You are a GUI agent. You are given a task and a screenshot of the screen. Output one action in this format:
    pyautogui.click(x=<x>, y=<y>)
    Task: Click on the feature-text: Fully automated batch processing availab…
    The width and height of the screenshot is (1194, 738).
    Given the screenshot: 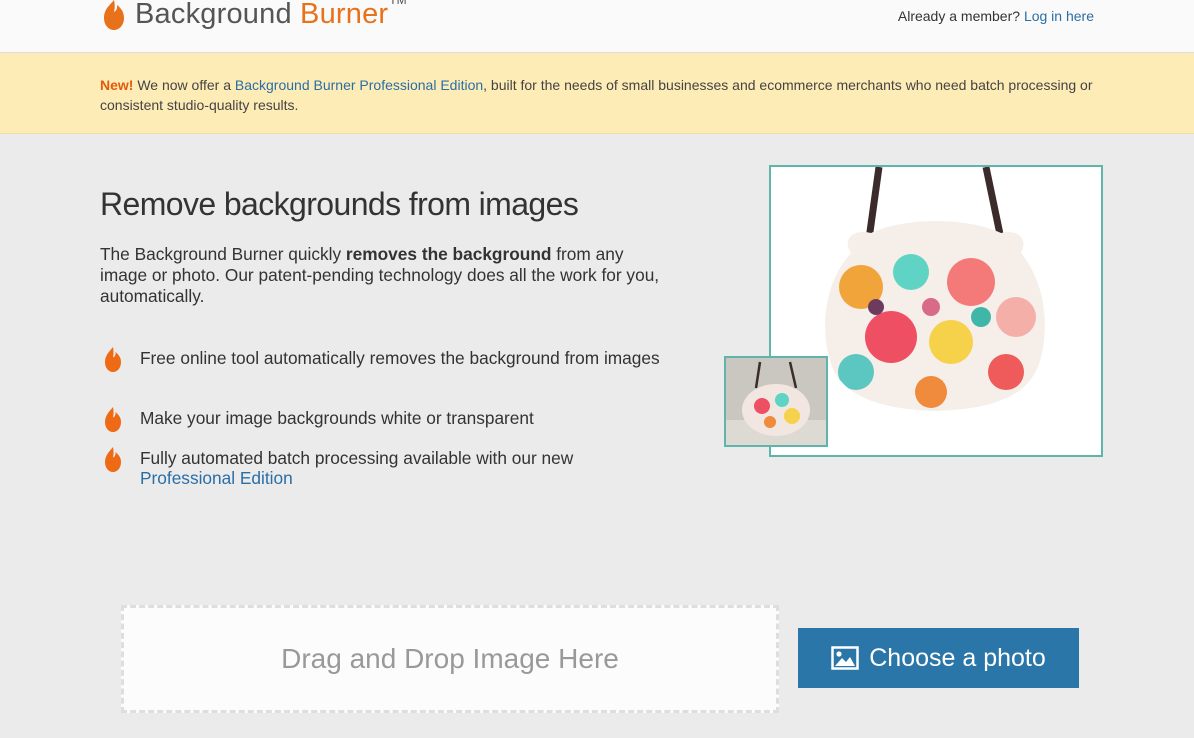 What is the action you would take?
    pyautogui.click(x=357, y=458)
    